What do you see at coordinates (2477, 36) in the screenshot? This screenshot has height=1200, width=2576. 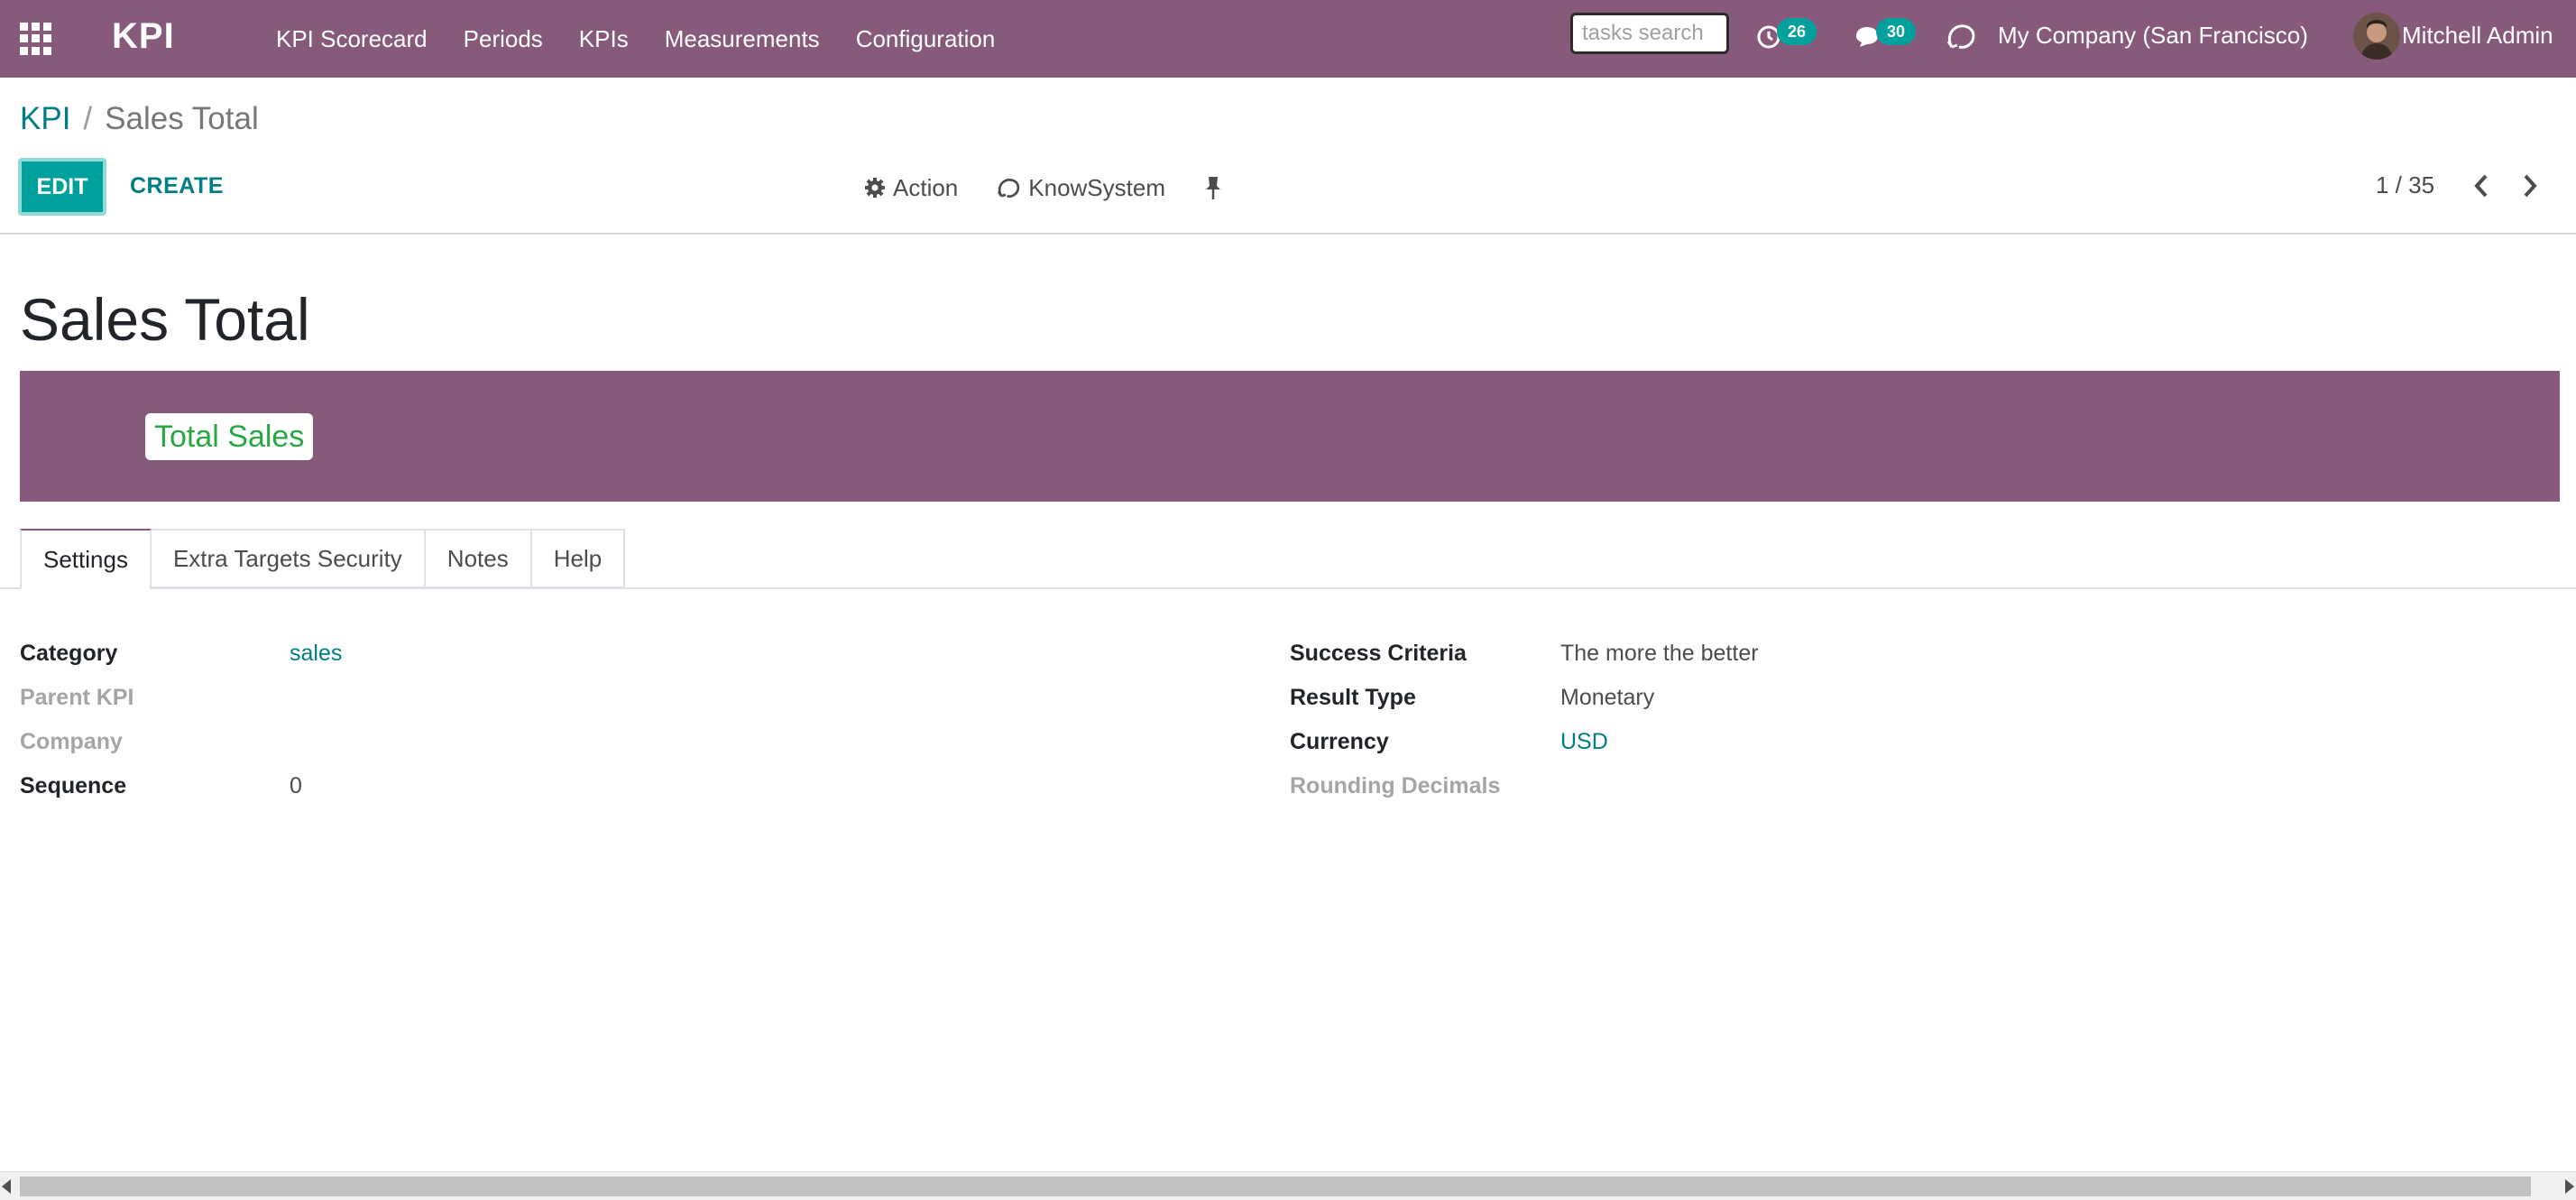 I see `user-menu: Mitchell Admin` at bounding box center [2477, 36].